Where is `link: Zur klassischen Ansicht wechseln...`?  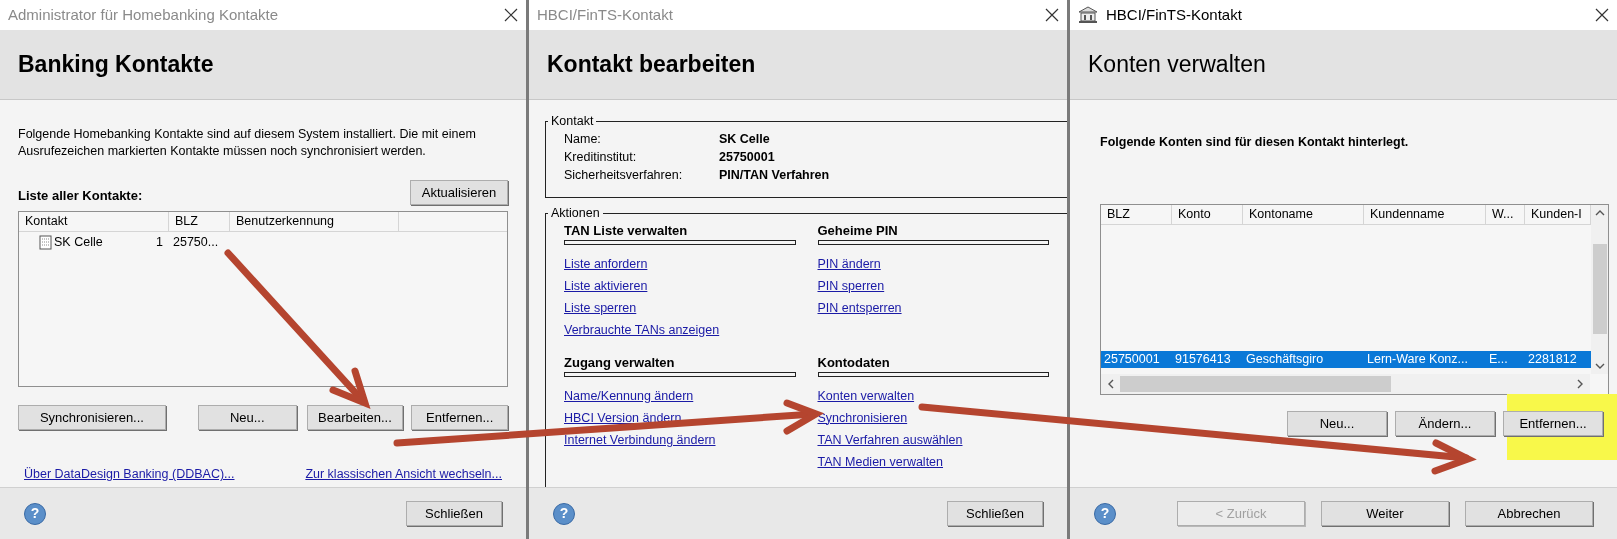 link: Zur klassischen Ansicht wechseln... is located at coordinates (403, 474).